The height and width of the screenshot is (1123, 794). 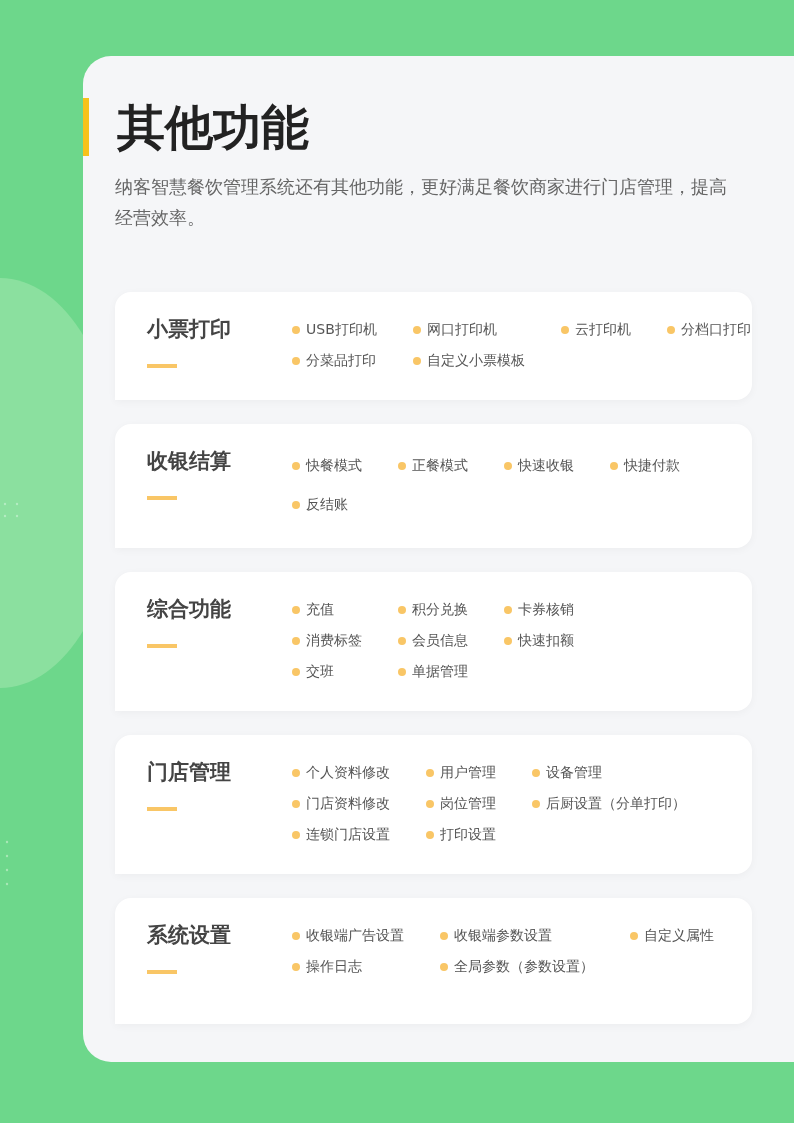 I want to click on feature-item: 岗位管理, so click(x=468, y=803).